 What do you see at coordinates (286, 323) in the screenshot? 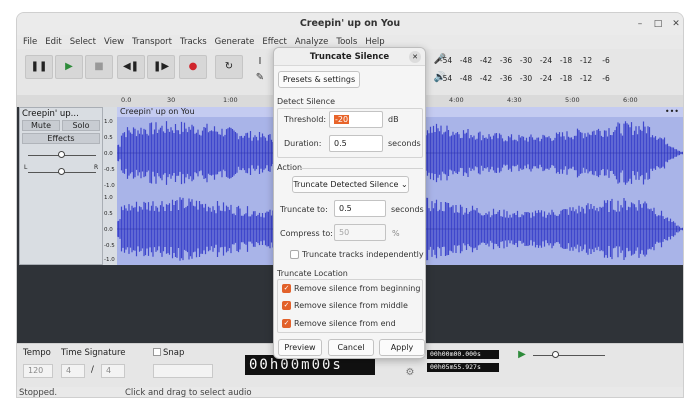
I see `end-checkbox: ✓` at bounding box center [286, 323].